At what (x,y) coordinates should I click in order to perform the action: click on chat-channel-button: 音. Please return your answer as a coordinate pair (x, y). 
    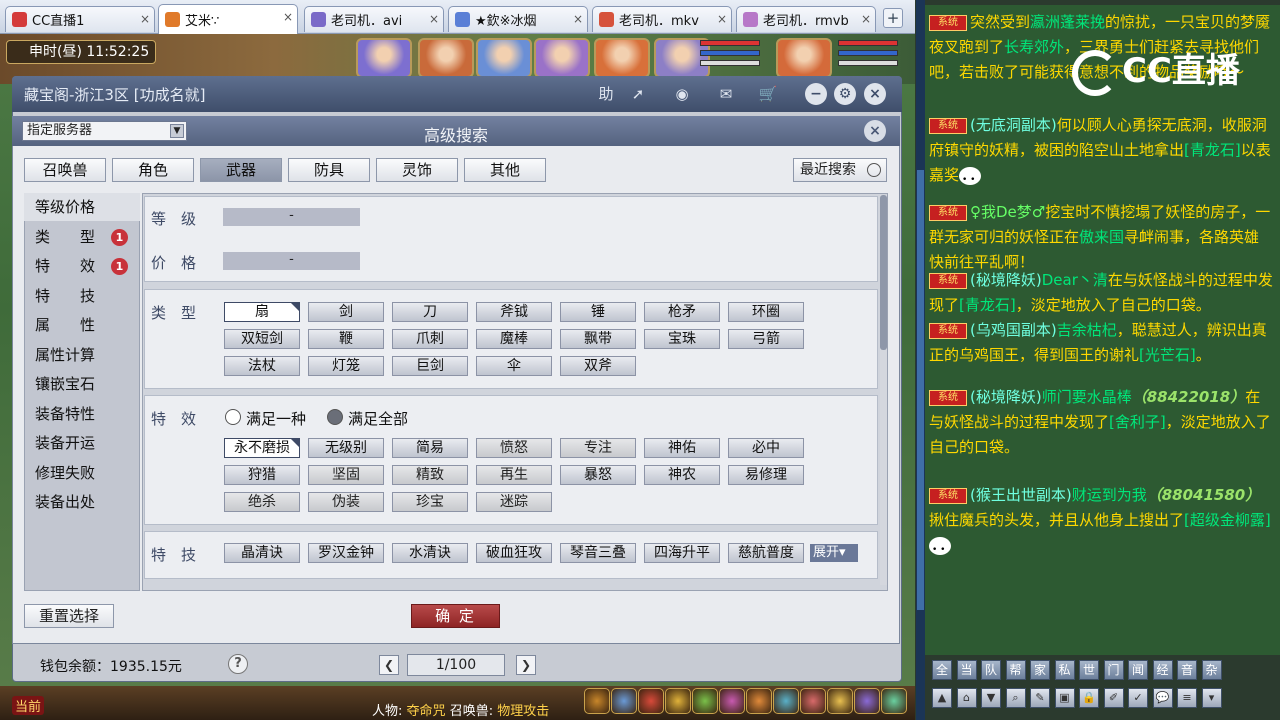
    Looking at the image, I should click on (1187, 670).